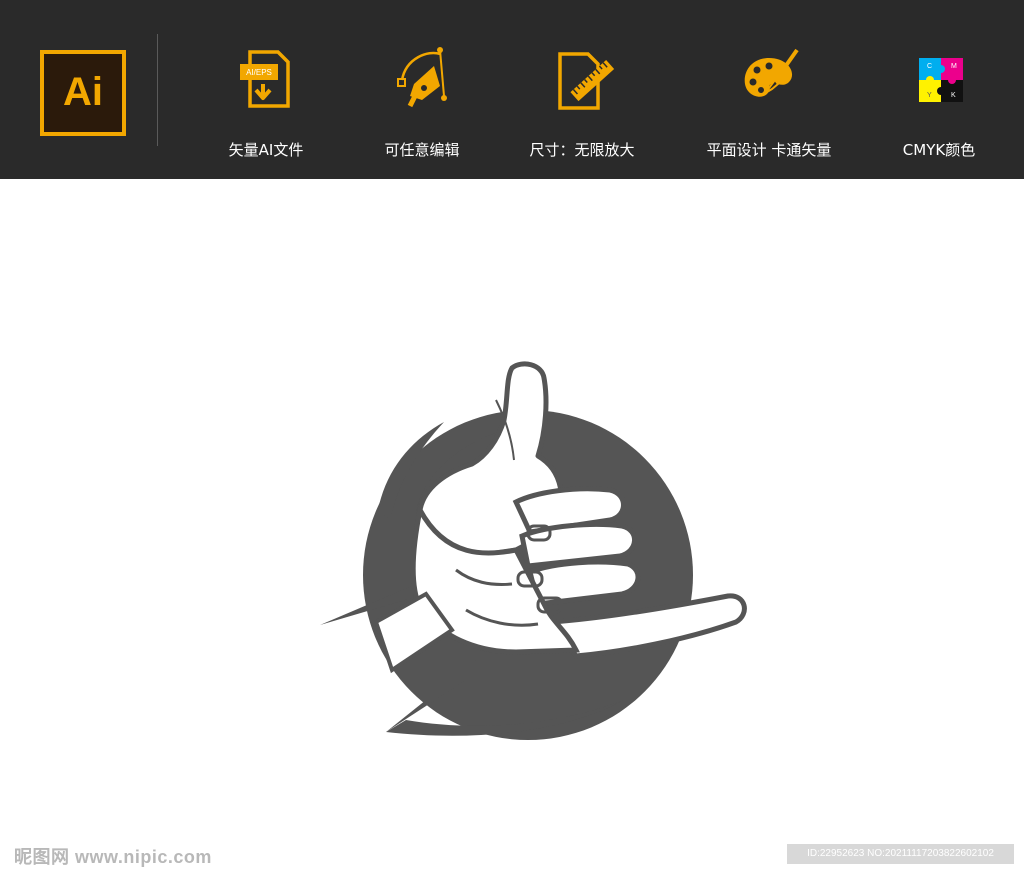  I want to click on feature-scalable: 尺寸：无限放大, so click(582, 104).